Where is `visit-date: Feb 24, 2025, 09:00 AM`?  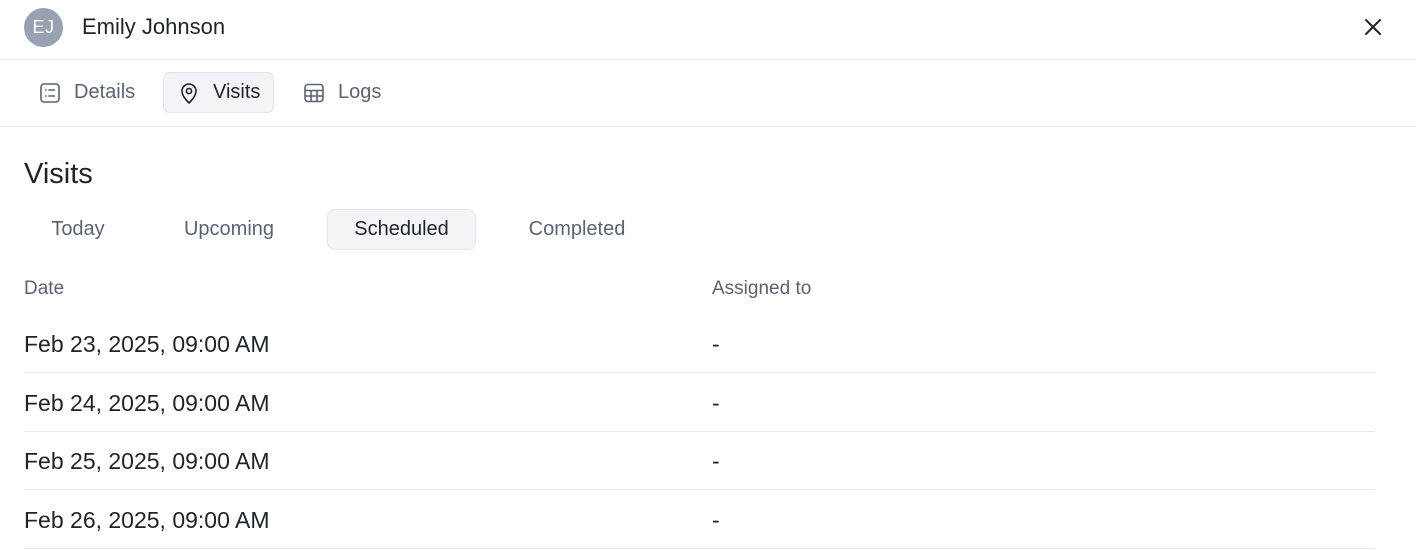 visit-date: Feb 24, 2025, 09:00 AM is located at coordinates (147, 403).